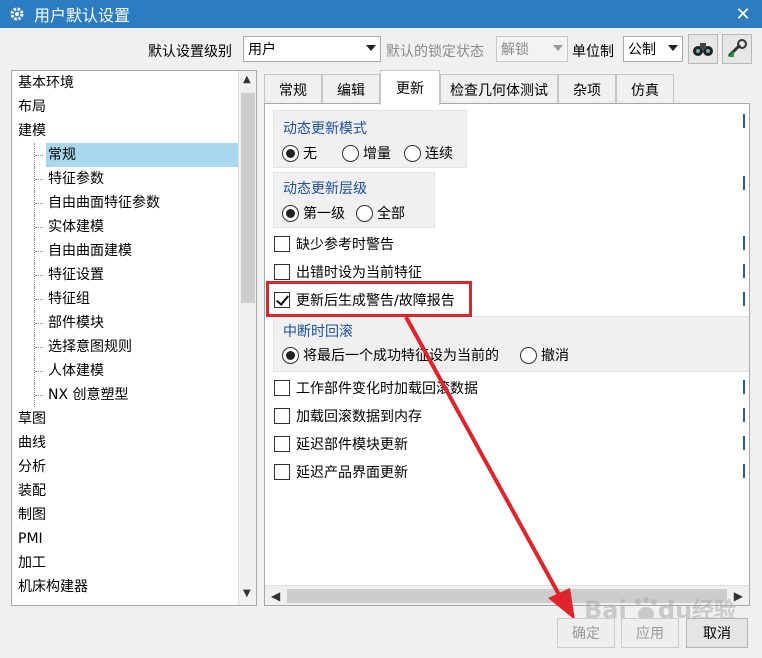 The height and width of the screenshot is (658, 762). Describe the element at coordinates (410, 87) in the screenshot. I see `tab-update: 更新` at that location.